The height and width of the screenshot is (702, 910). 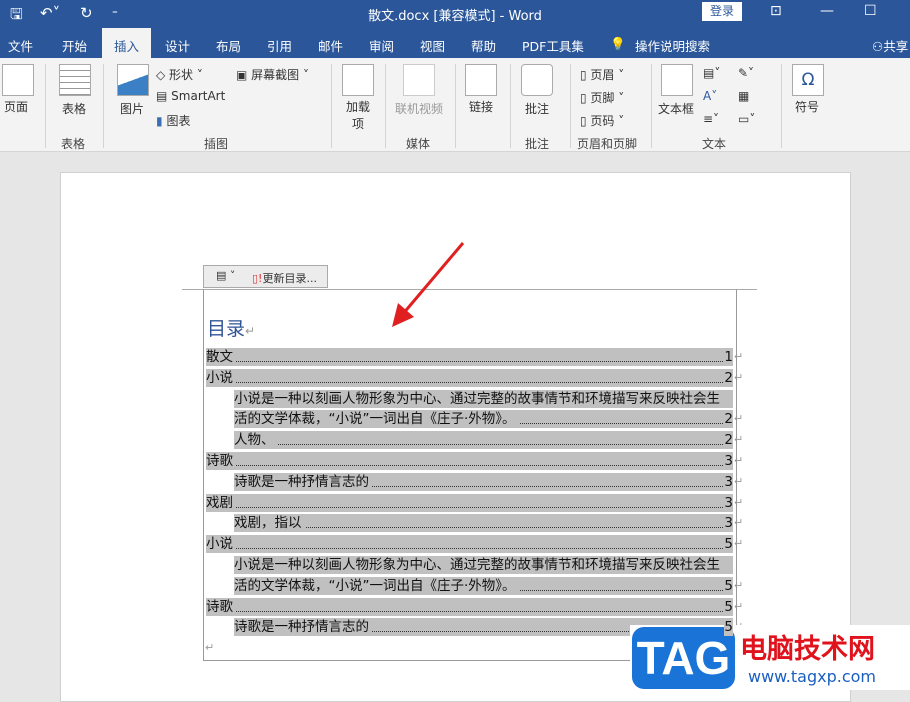 What do you see at coordinates (16, 107) in the screenshot?
I see `page-label: 页面` at bounding box center [16, 107].